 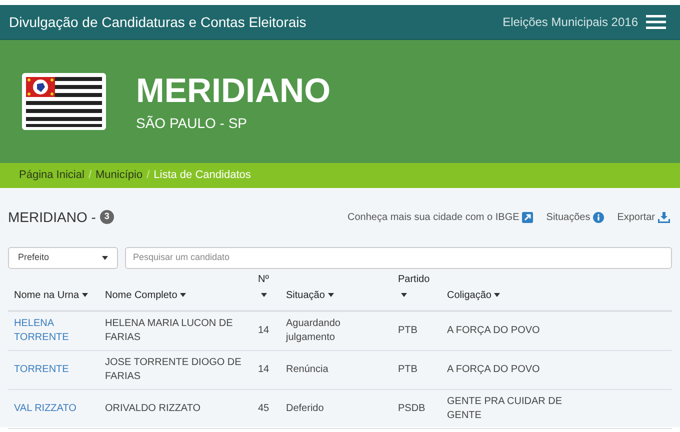 I want to click on search-field: Pesquisar um candidato, so click(x=398, y=258).